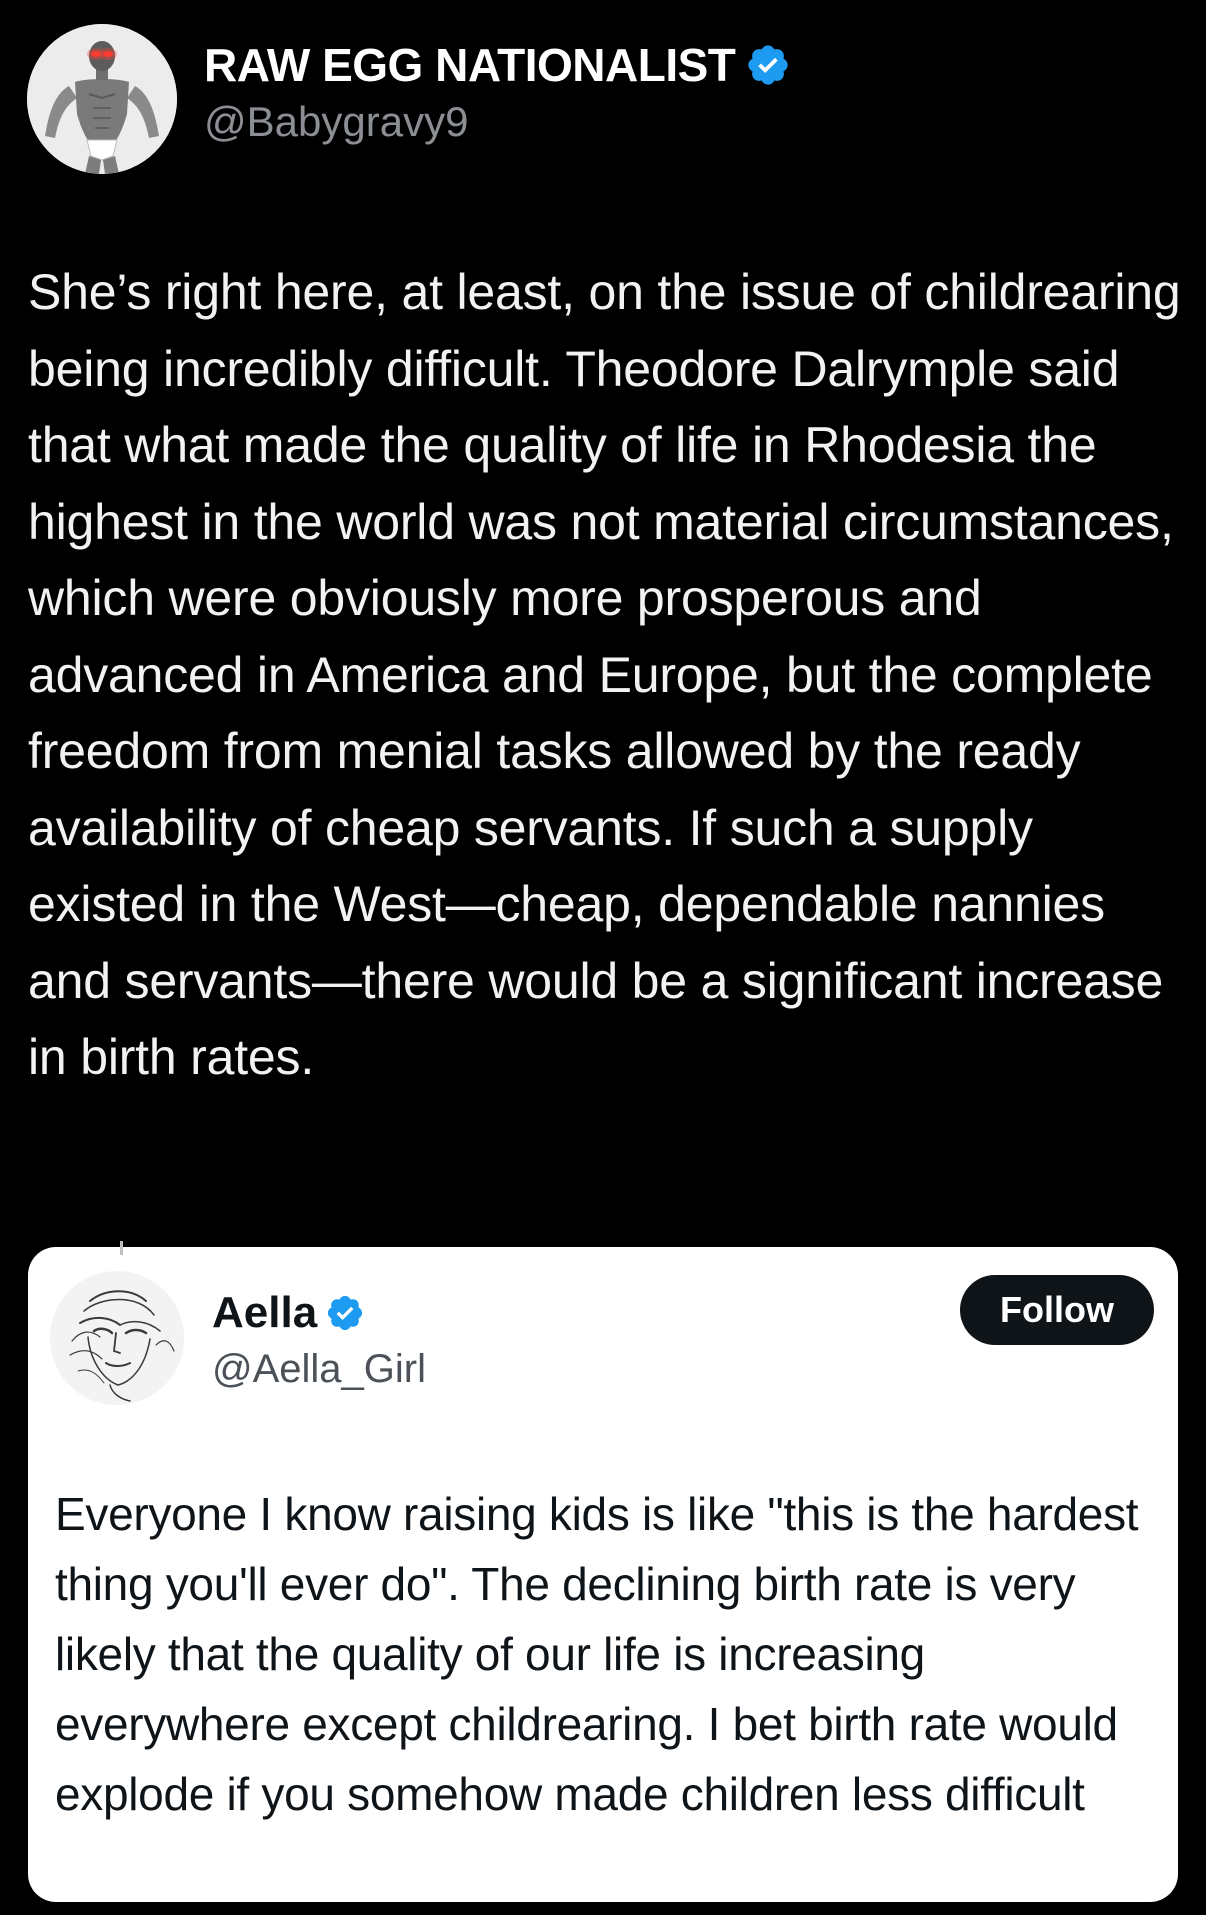  I want to click on quoted-author-name-row: Aella, so click(288, 1313).